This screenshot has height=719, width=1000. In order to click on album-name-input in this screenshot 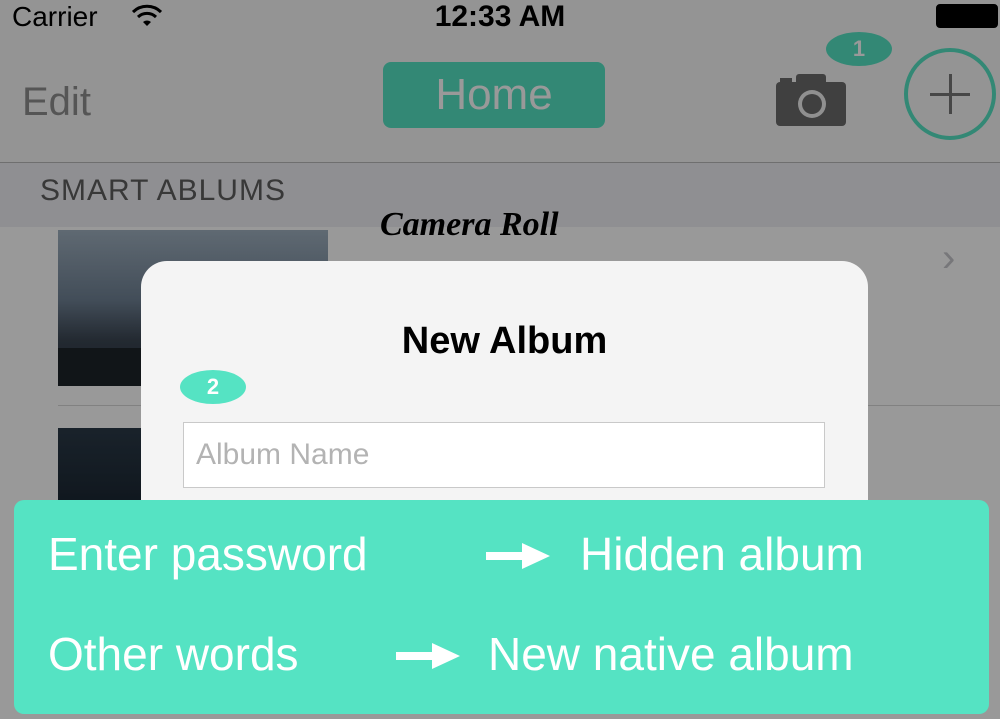, I will do `click(504, 455)`.